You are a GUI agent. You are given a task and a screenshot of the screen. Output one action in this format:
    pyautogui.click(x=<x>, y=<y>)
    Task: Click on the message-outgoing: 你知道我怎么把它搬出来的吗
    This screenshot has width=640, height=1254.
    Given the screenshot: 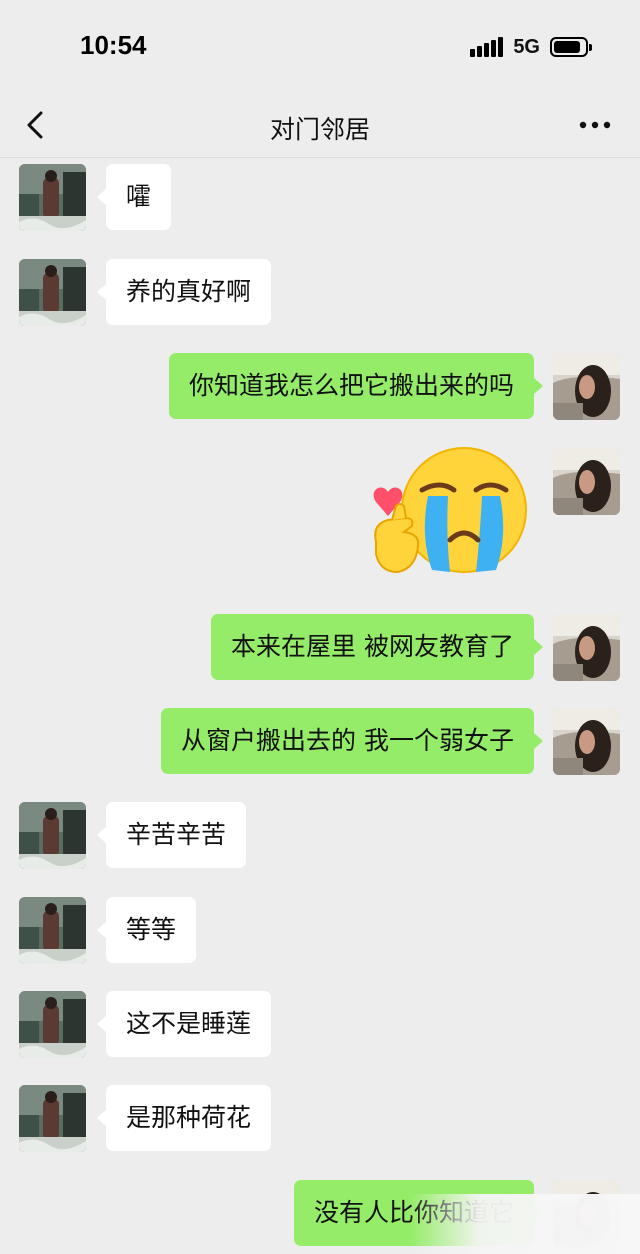 What is the action you would take?
    pyautogui.click(x=320, y=388)
    